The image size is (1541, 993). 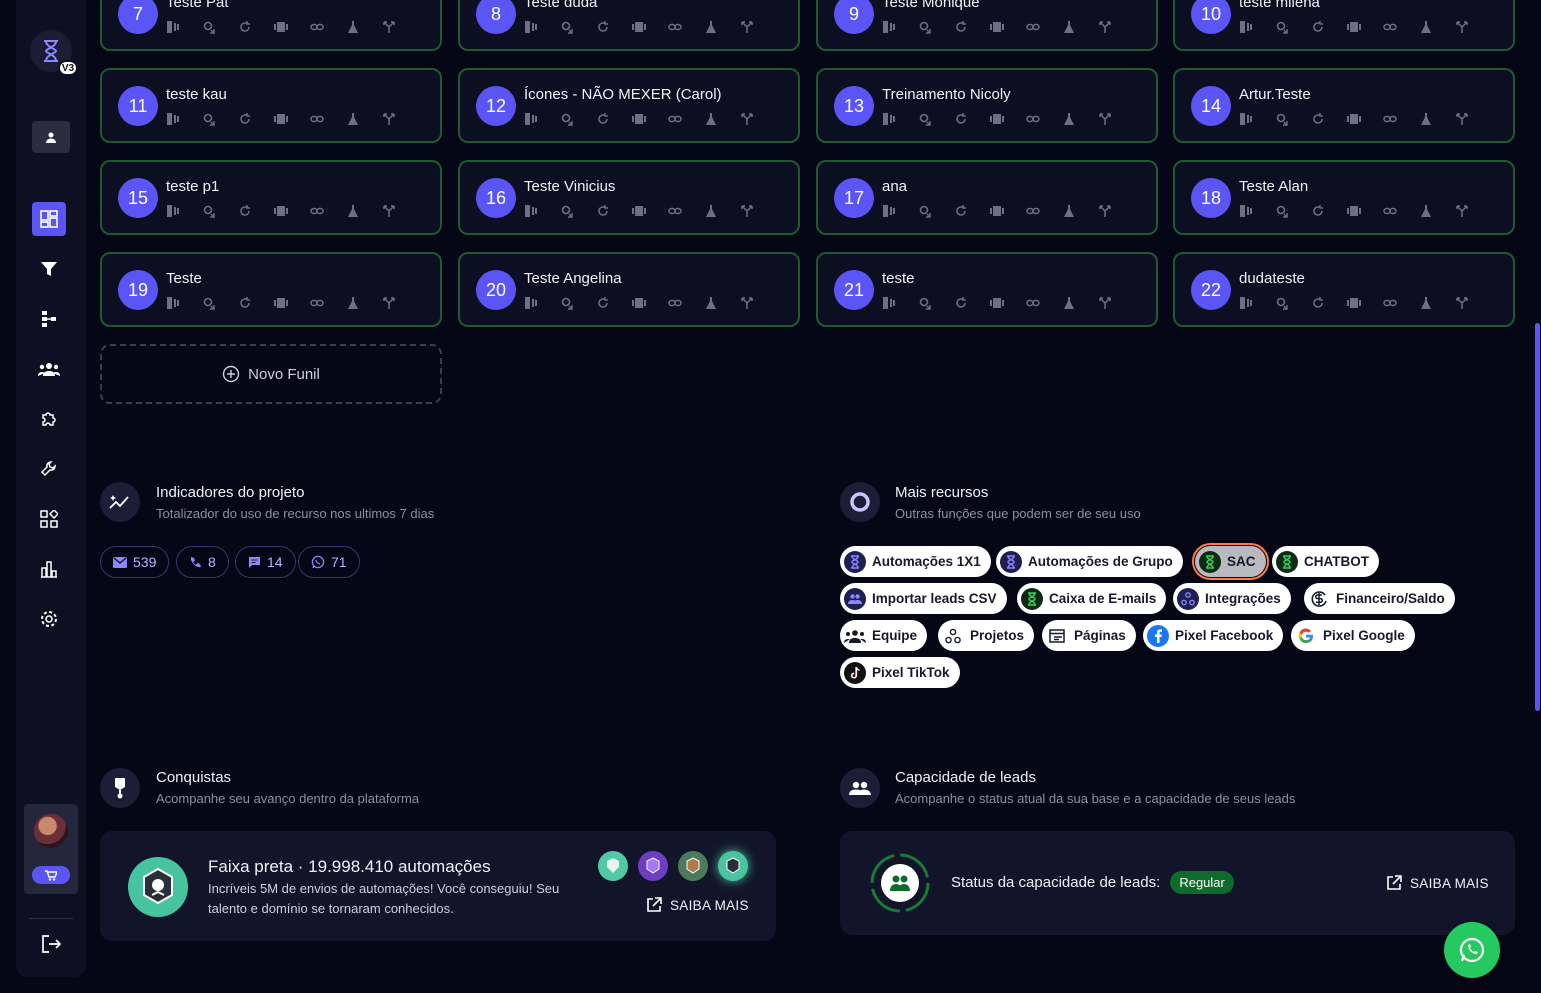 What do you see at coordinates (51, 875) in the screenshot?
I see `cart-button` at bounding box center [51, 875].